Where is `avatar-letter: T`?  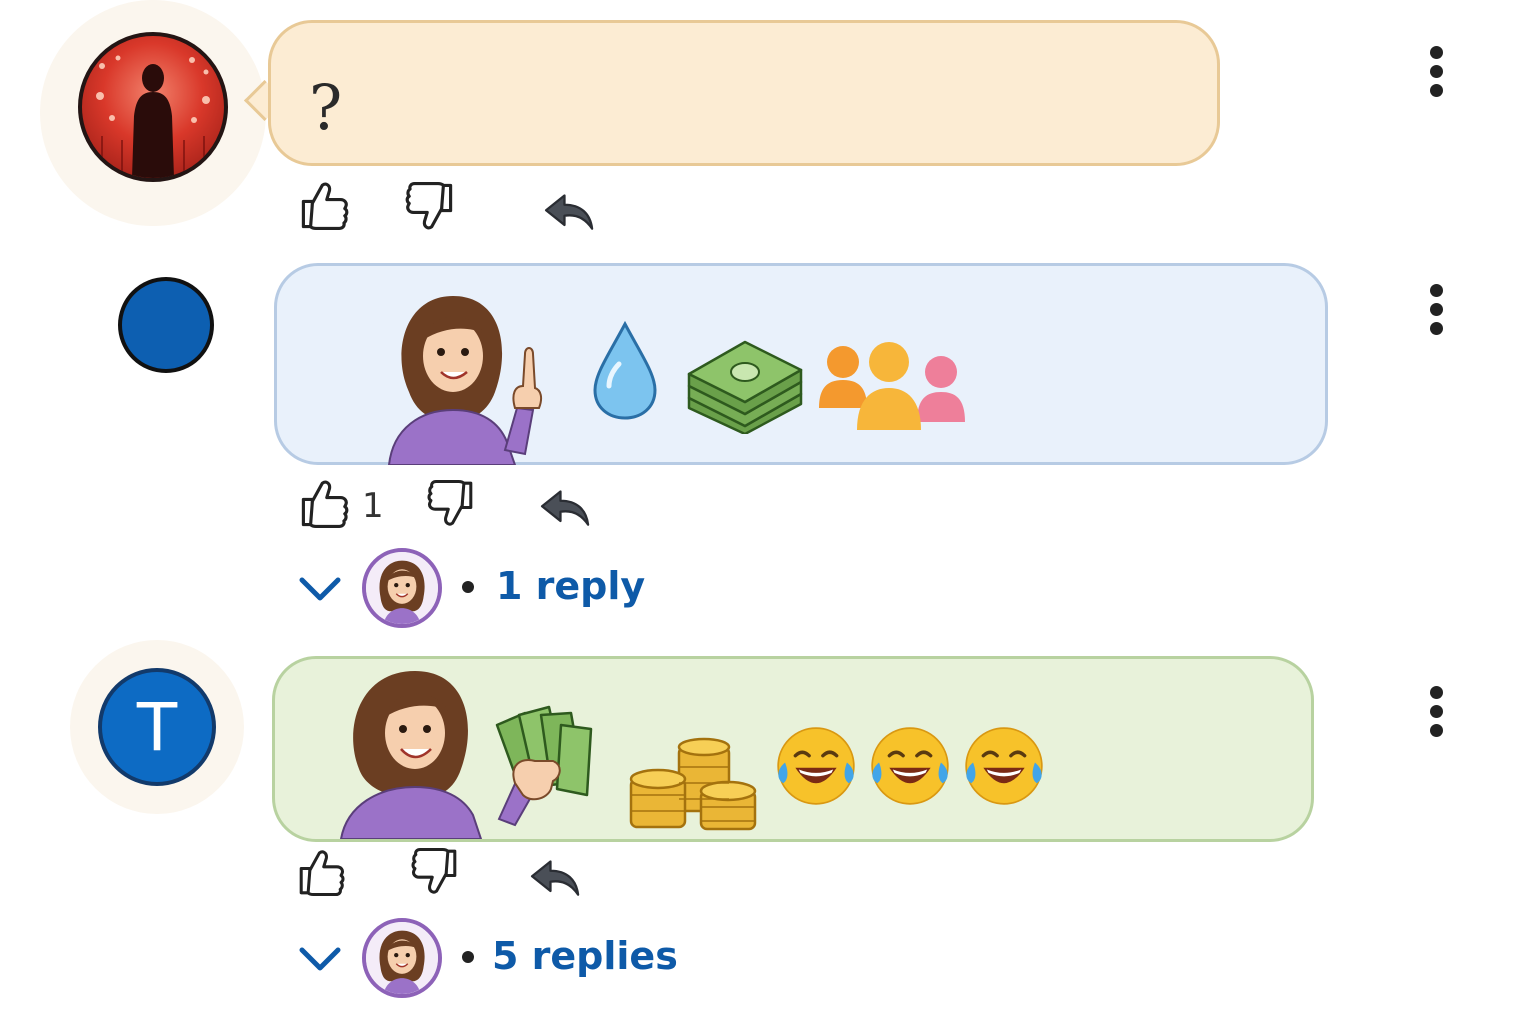 avatar-letter: T is located at coordinates (157, 727).